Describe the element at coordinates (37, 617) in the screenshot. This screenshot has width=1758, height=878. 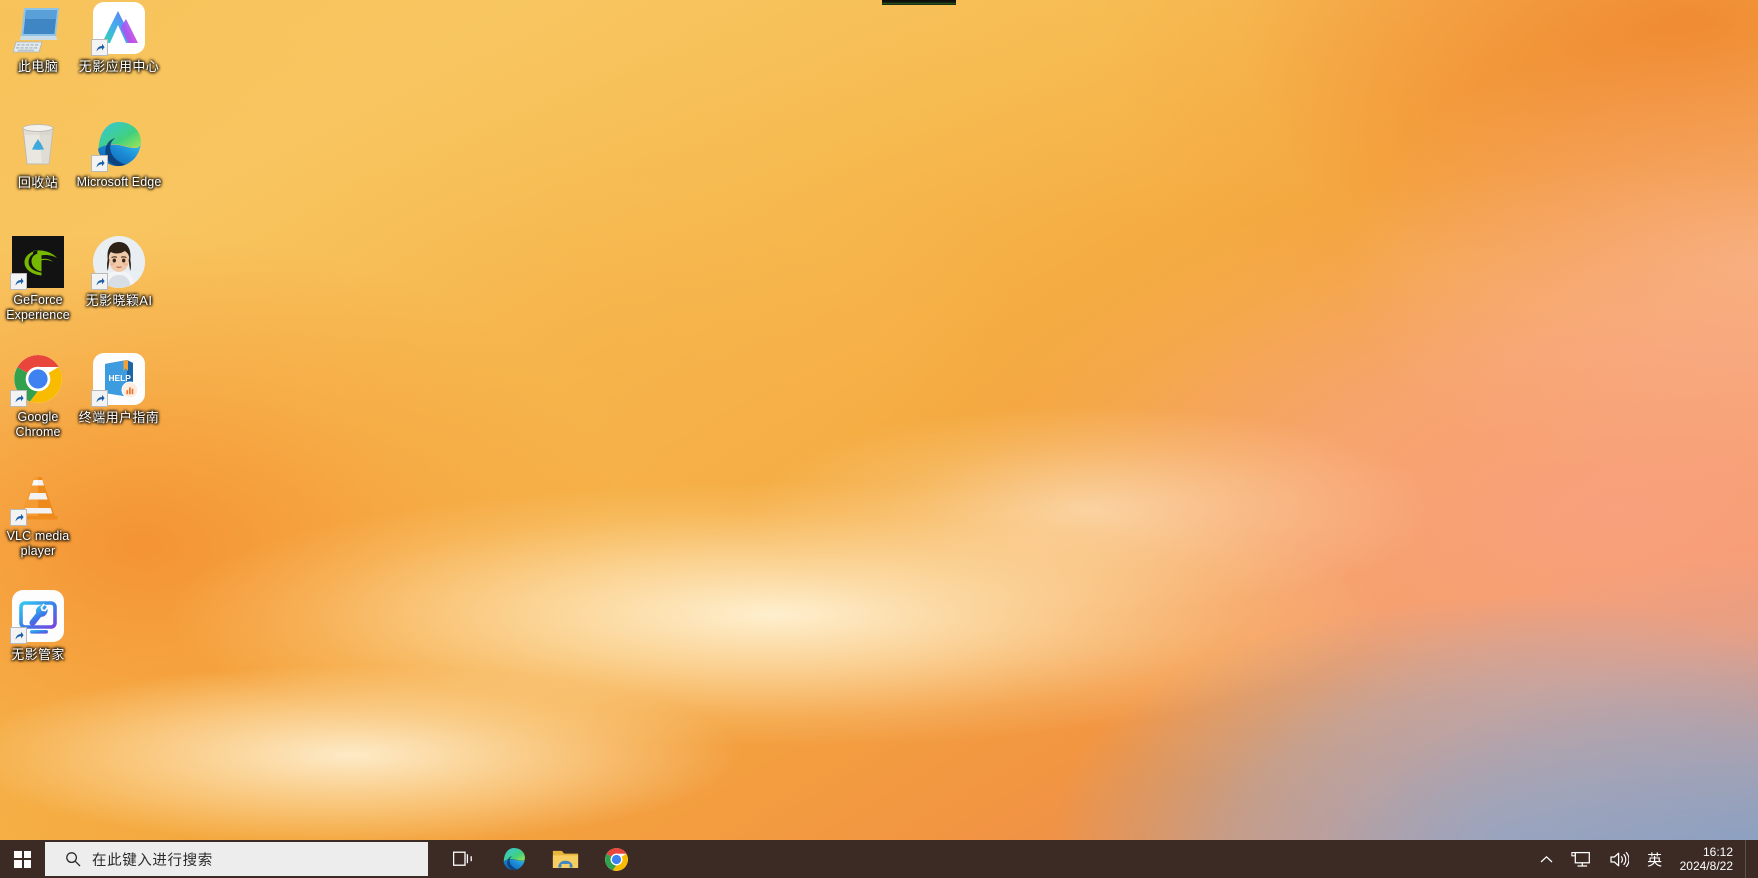
I see `wuying-manager-icon` at that location.